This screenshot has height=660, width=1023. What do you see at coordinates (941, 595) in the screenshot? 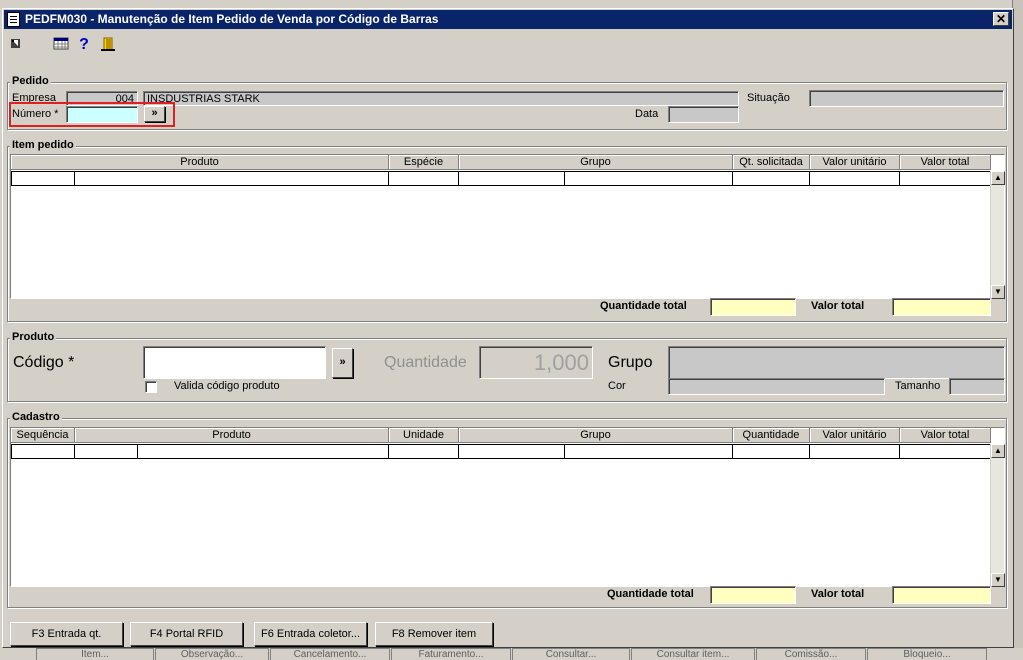
I see `cadastro-valor-total-field` at bounding box center [941, 595].